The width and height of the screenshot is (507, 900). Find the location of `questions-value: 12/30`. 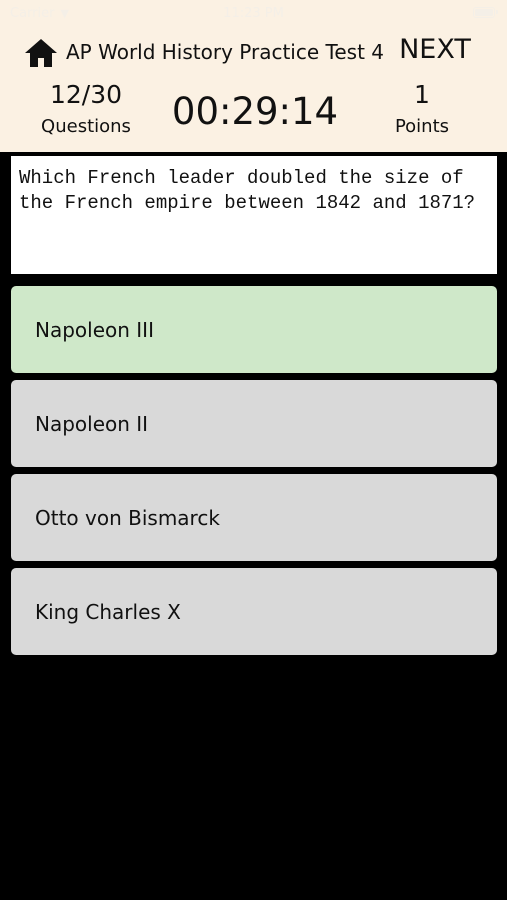

questions-value: 12/30 is located at coordinates (86, 94).